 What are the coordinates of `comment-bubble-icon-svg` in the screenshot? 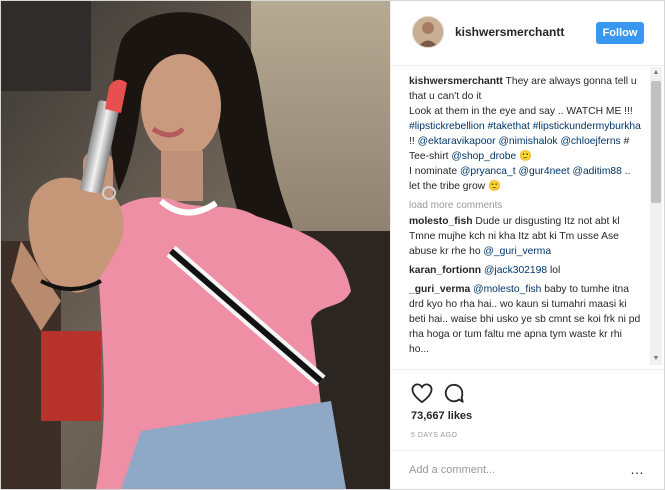 It's located at (454, 393).